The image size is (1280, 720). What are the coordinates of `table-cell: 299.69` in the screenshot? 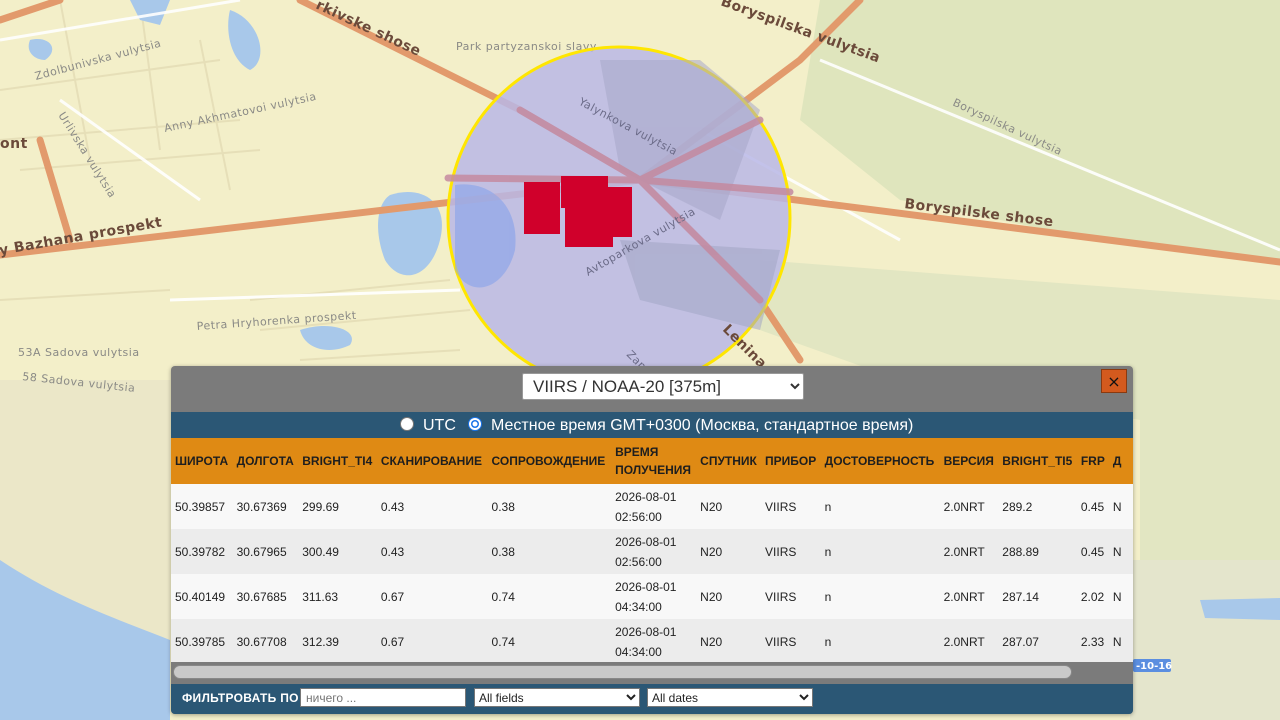 It's located at (337, 506).